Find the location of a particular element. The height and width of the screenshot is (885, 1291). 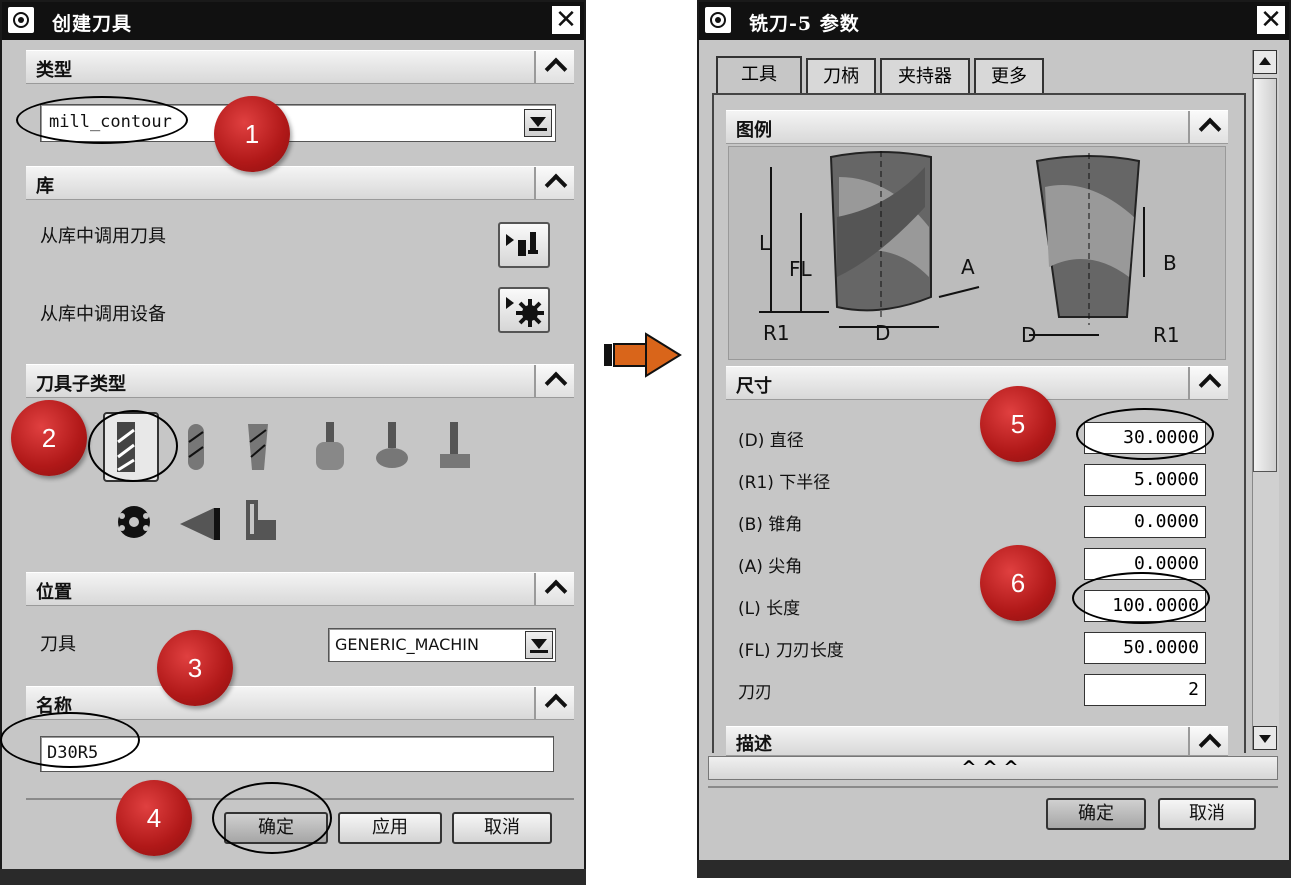

tab-tool: 工具 is located at coordinates (759, 75).